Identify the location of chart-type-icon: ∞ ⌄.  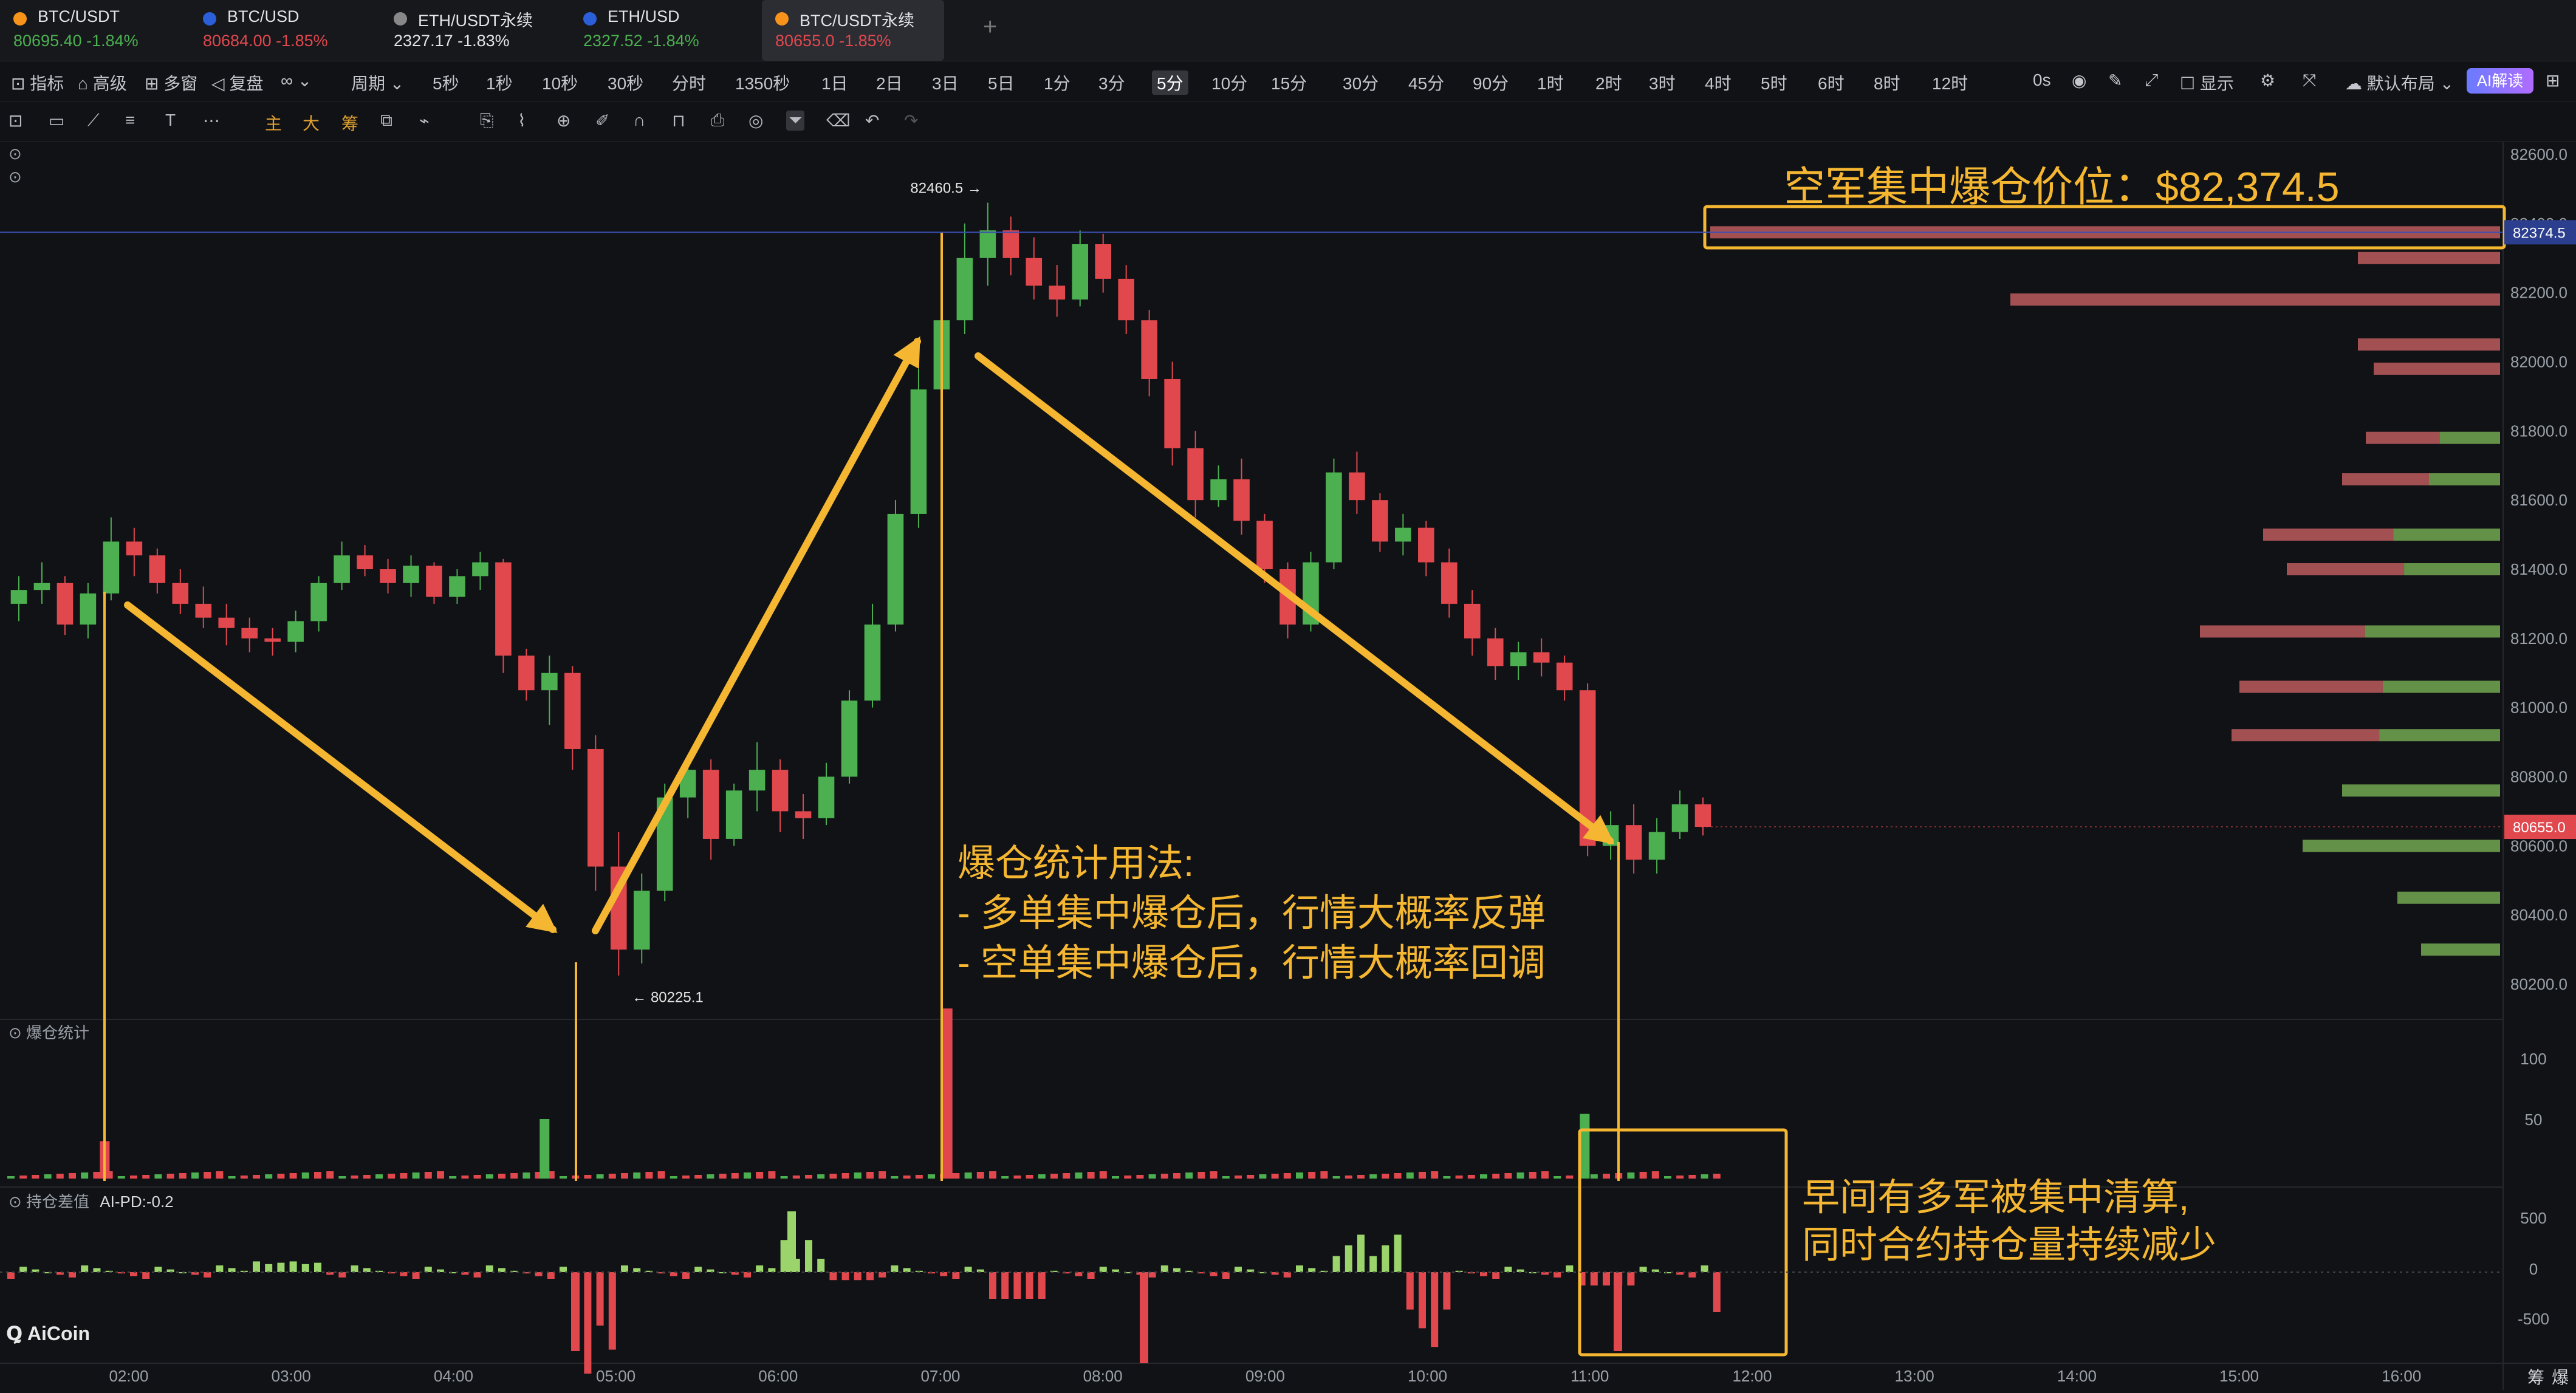
(296, 80).